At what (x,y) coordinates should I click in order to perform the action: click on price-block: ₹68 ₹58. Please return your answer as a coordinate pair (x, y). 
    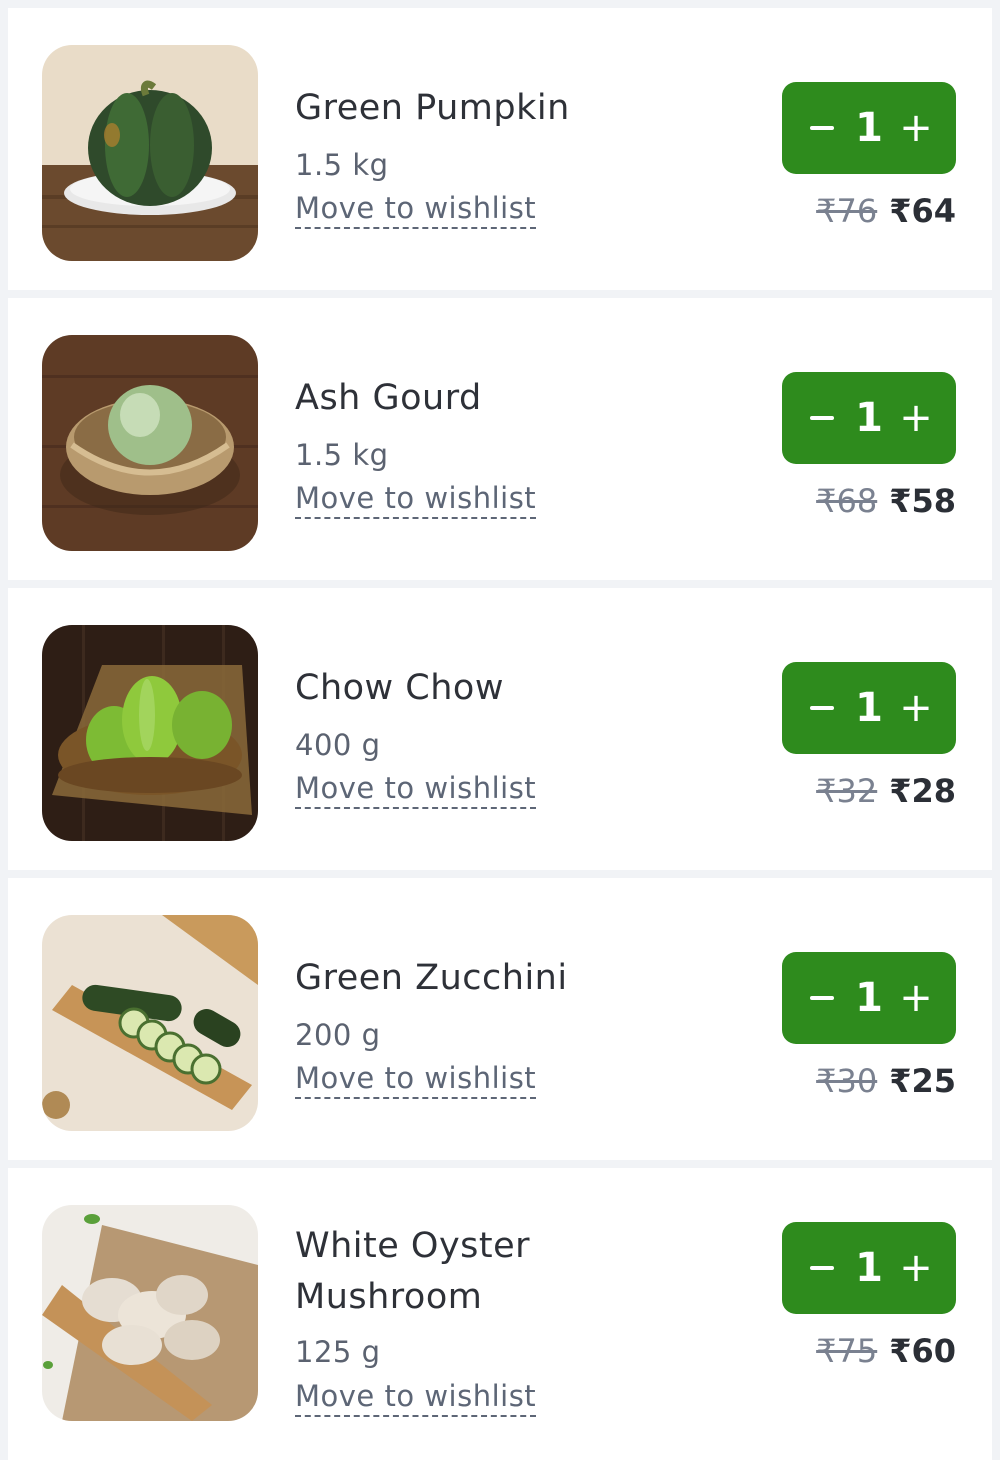
    Looking at the image, I should click on (886, 501).